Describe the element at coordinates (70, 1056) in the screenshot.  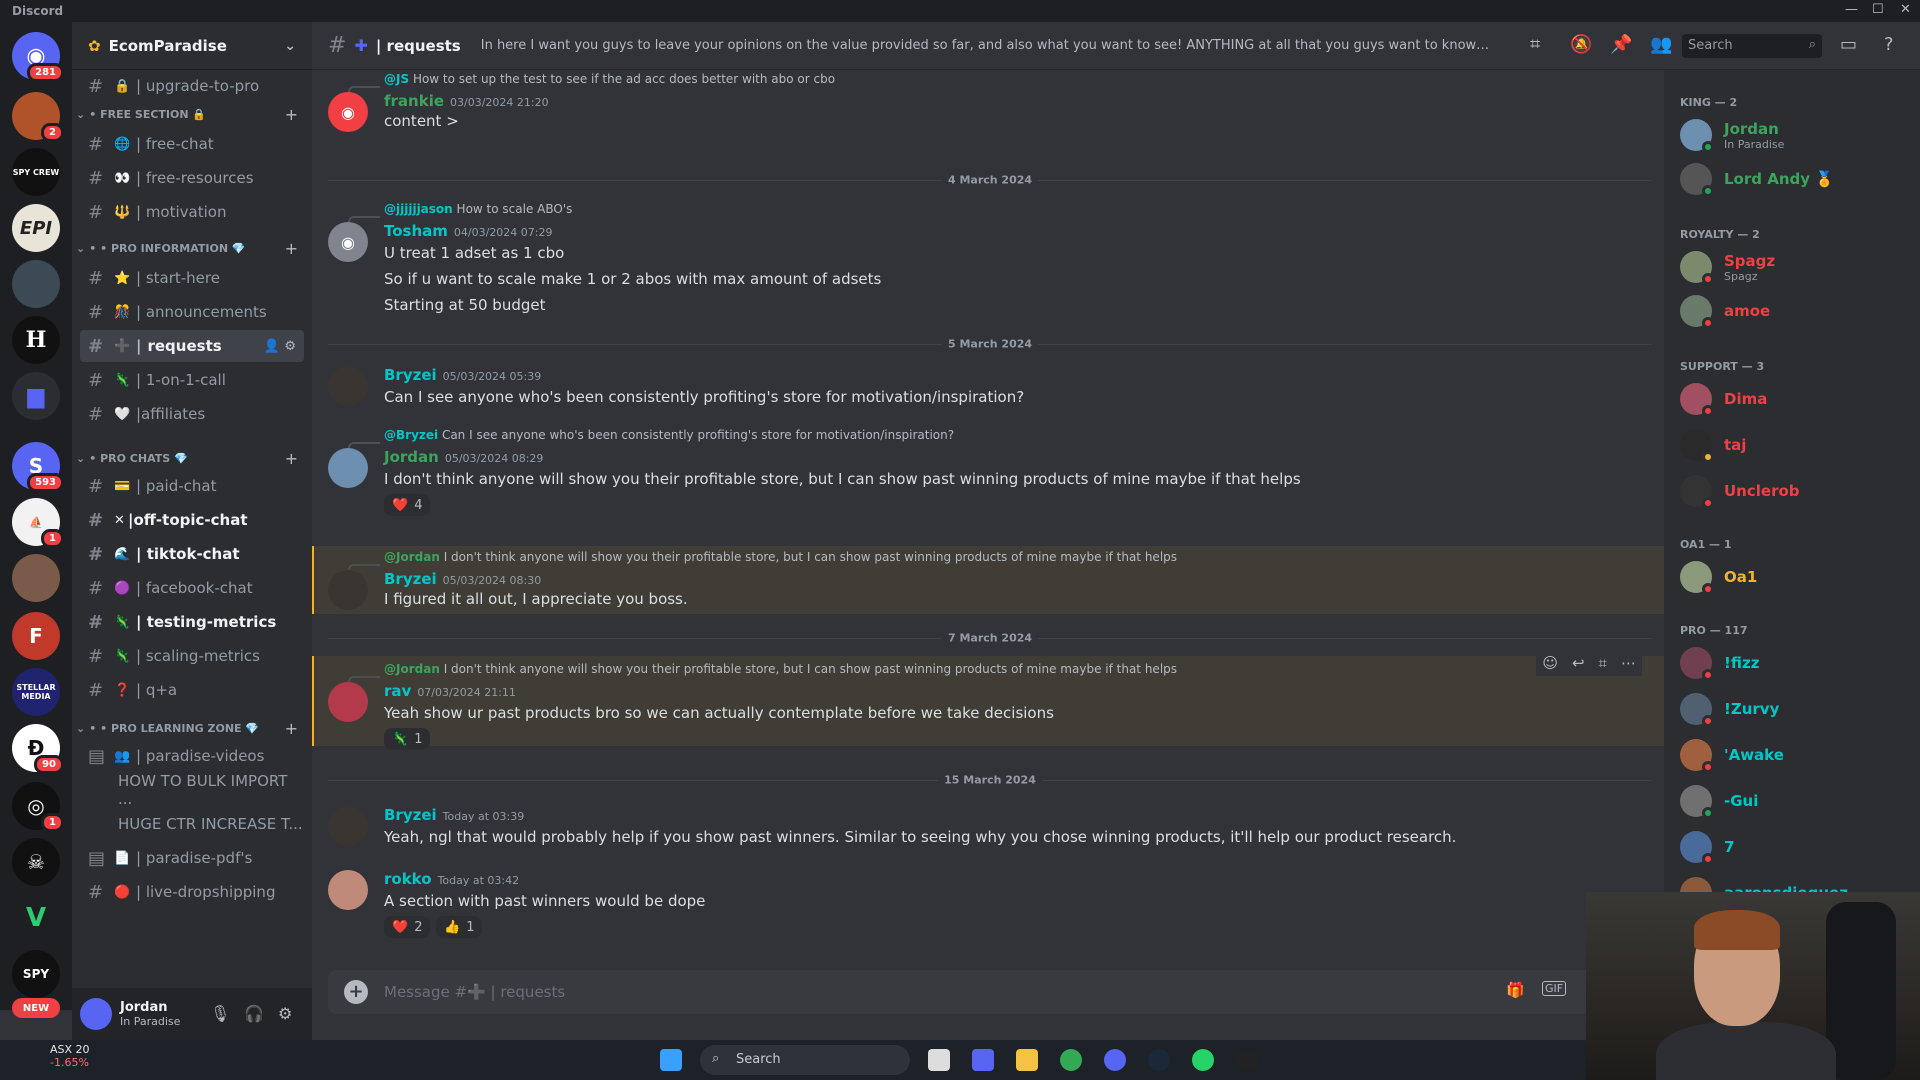
I see `stock-ticker: ASX 20 -1.65%` at that location.